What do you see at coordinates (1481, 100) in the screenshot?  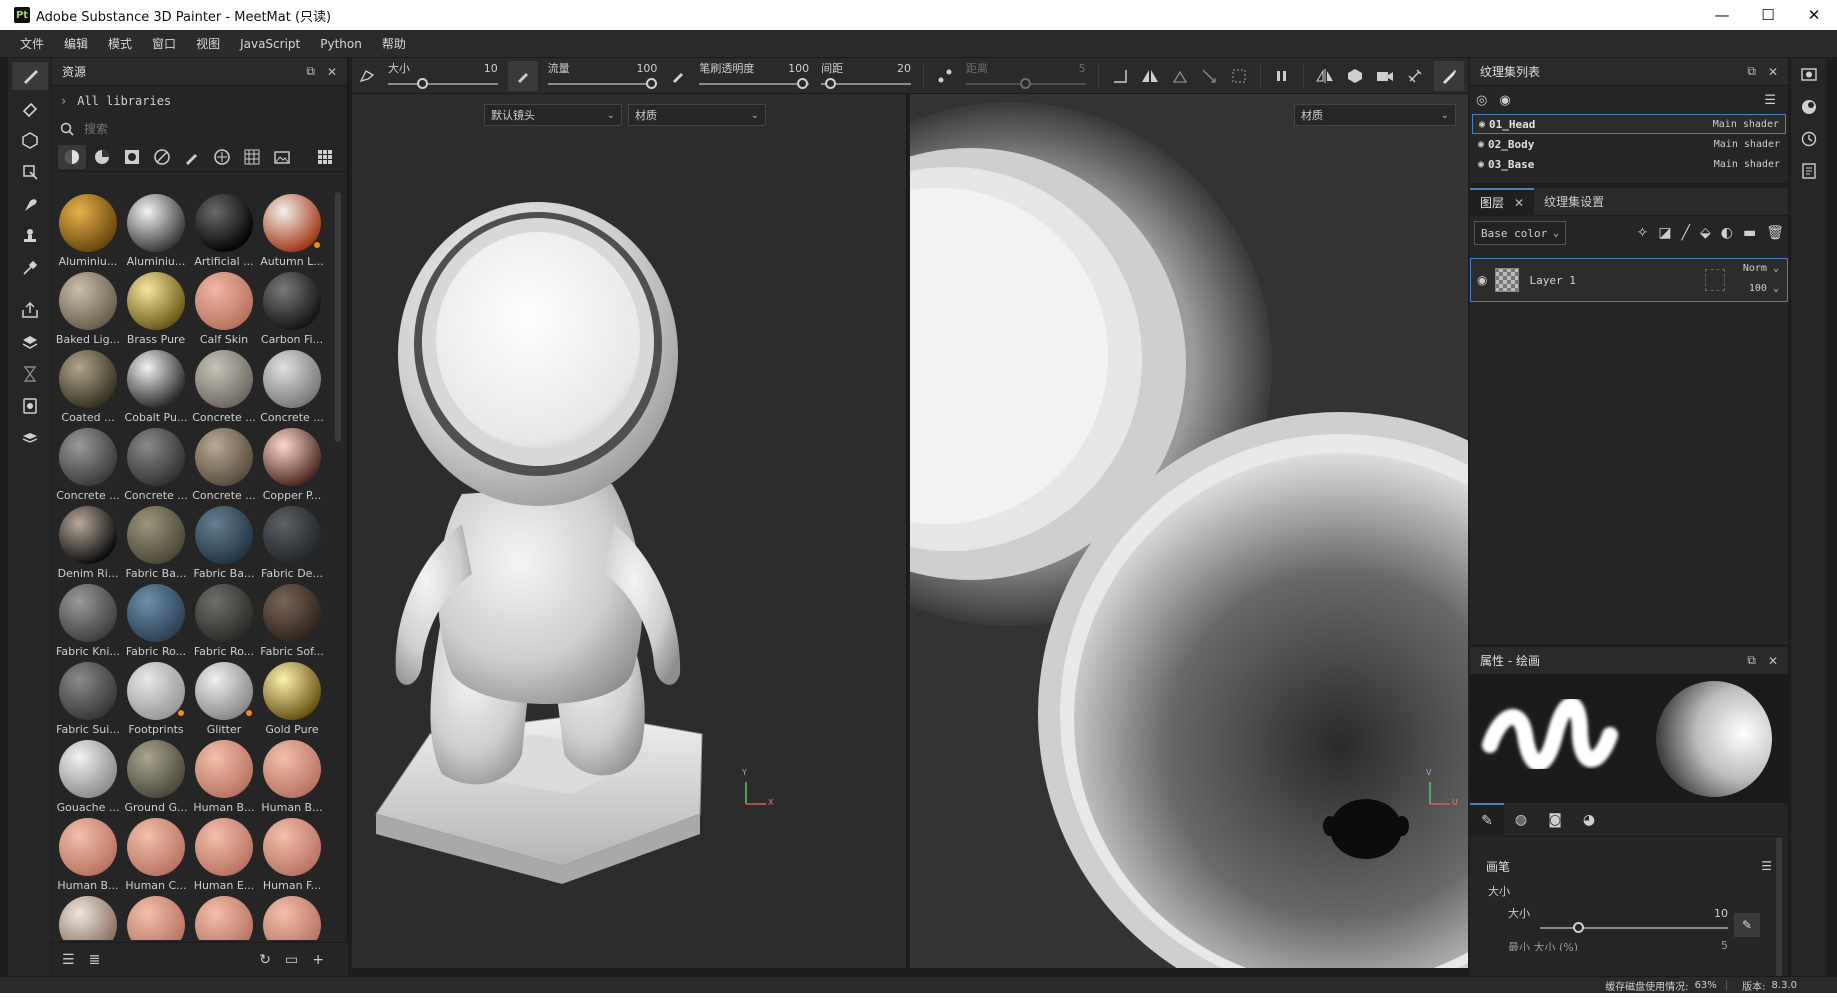 I see `hide-all-icon: ◎` at bounding box center [1481, 100].